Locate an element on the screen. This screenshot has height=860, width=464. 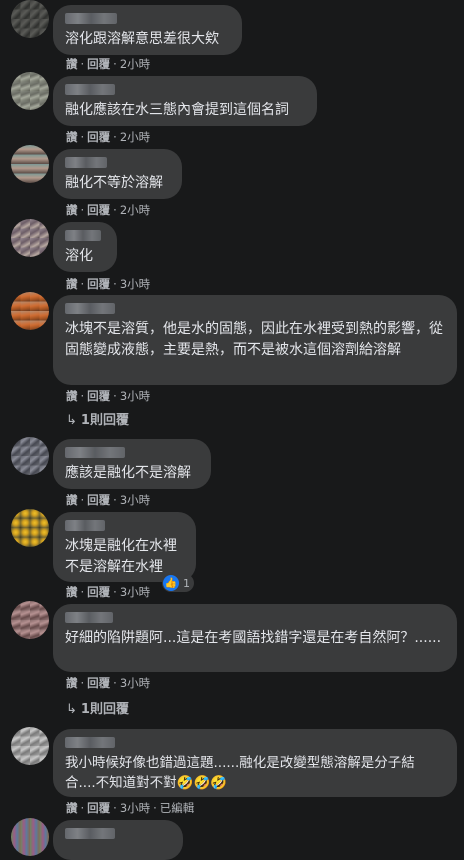
comment-actions: 讚 · 回覆 · 3小時 · 已編輯 is located at coordinates (130, 808).